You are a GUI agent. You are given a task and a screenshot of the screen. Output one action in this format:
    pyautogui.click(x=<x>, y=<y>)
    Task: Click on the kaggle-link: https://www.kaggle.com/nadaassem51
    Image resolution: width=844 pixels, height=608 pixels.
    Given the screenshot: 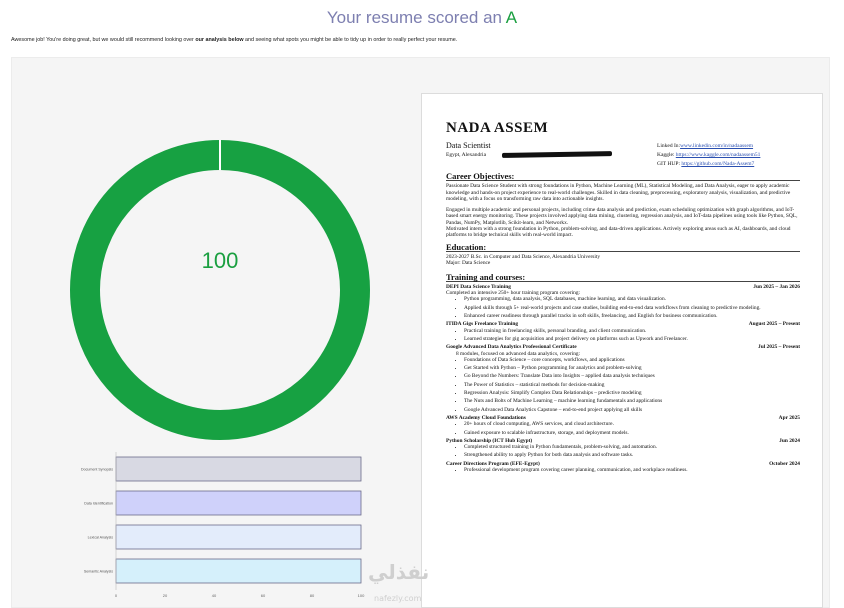 What is the action you would take?
    pyautogui.click(x=718, y=155)
    